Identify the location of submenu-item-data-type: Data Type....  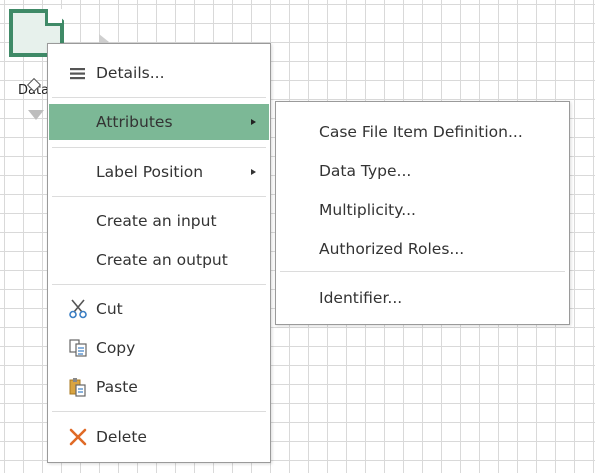
(365, 171).